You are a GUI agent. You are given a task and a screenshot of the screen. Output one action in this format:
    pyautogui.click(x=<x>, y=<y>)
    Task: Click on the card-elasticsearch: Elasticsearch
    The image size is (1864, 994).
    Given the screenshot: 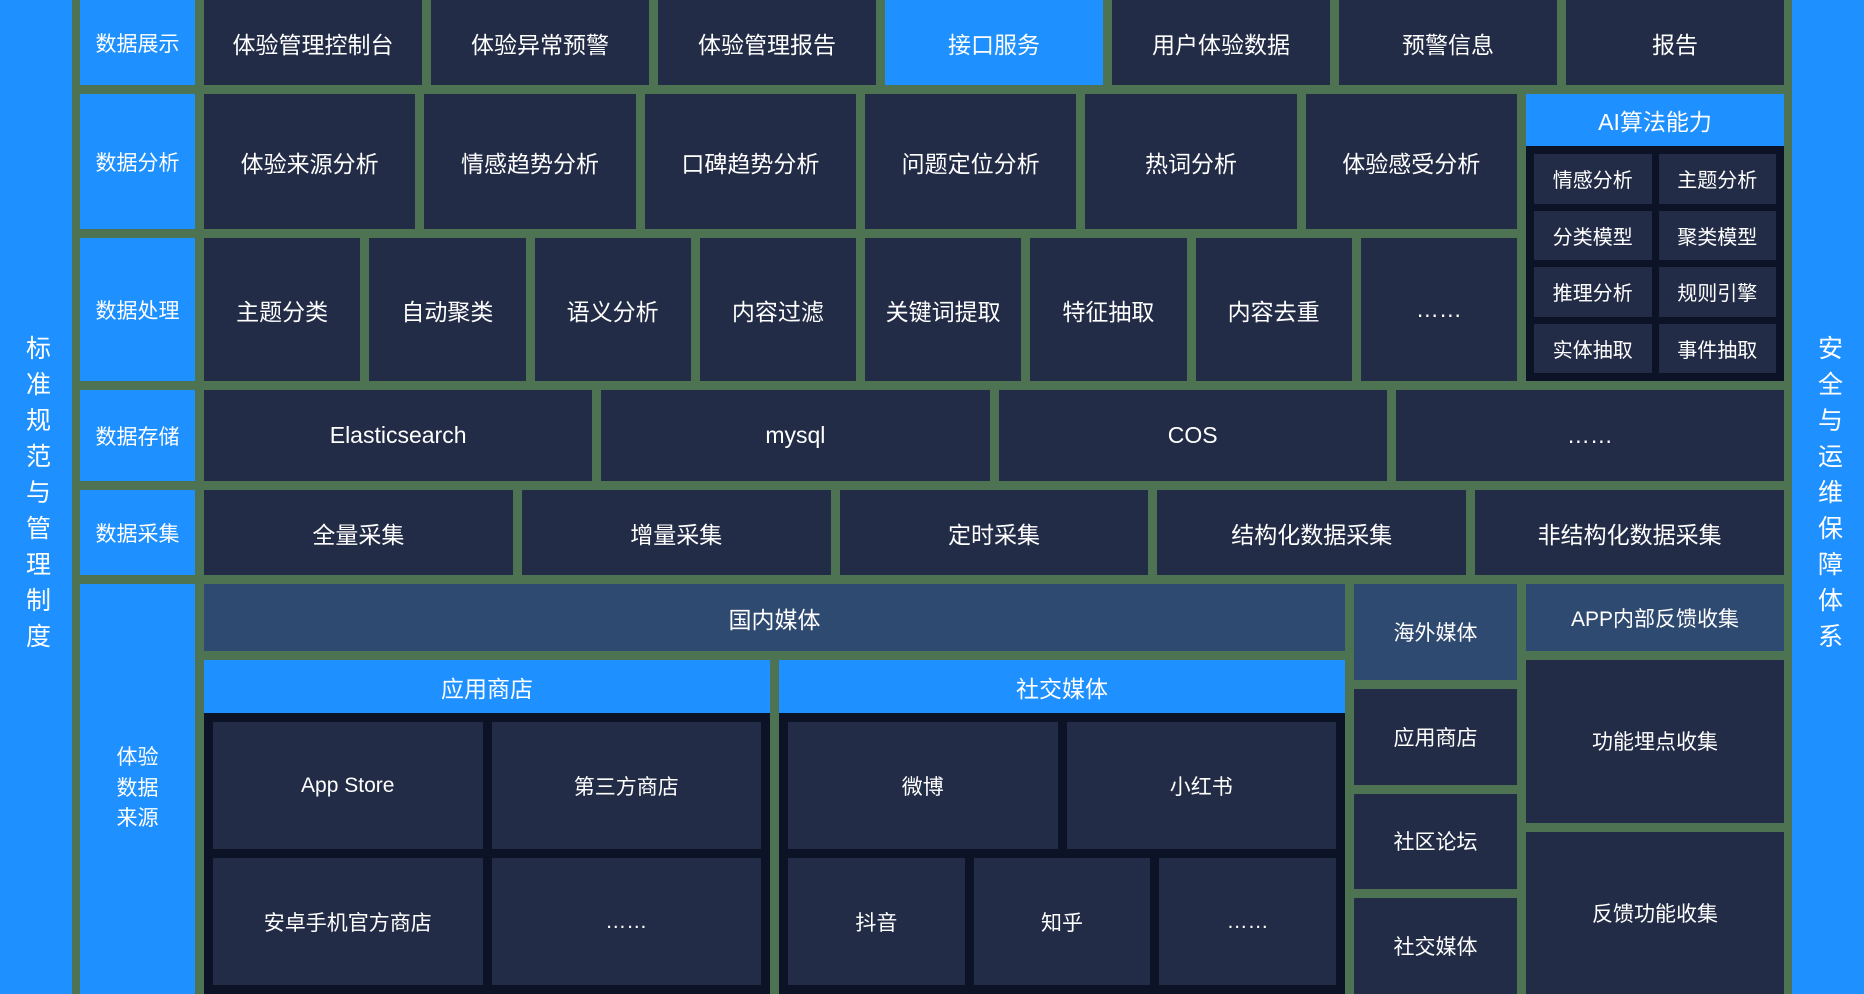 What is the action you would take?
    pyautogui.click(x=398, y=435)
    